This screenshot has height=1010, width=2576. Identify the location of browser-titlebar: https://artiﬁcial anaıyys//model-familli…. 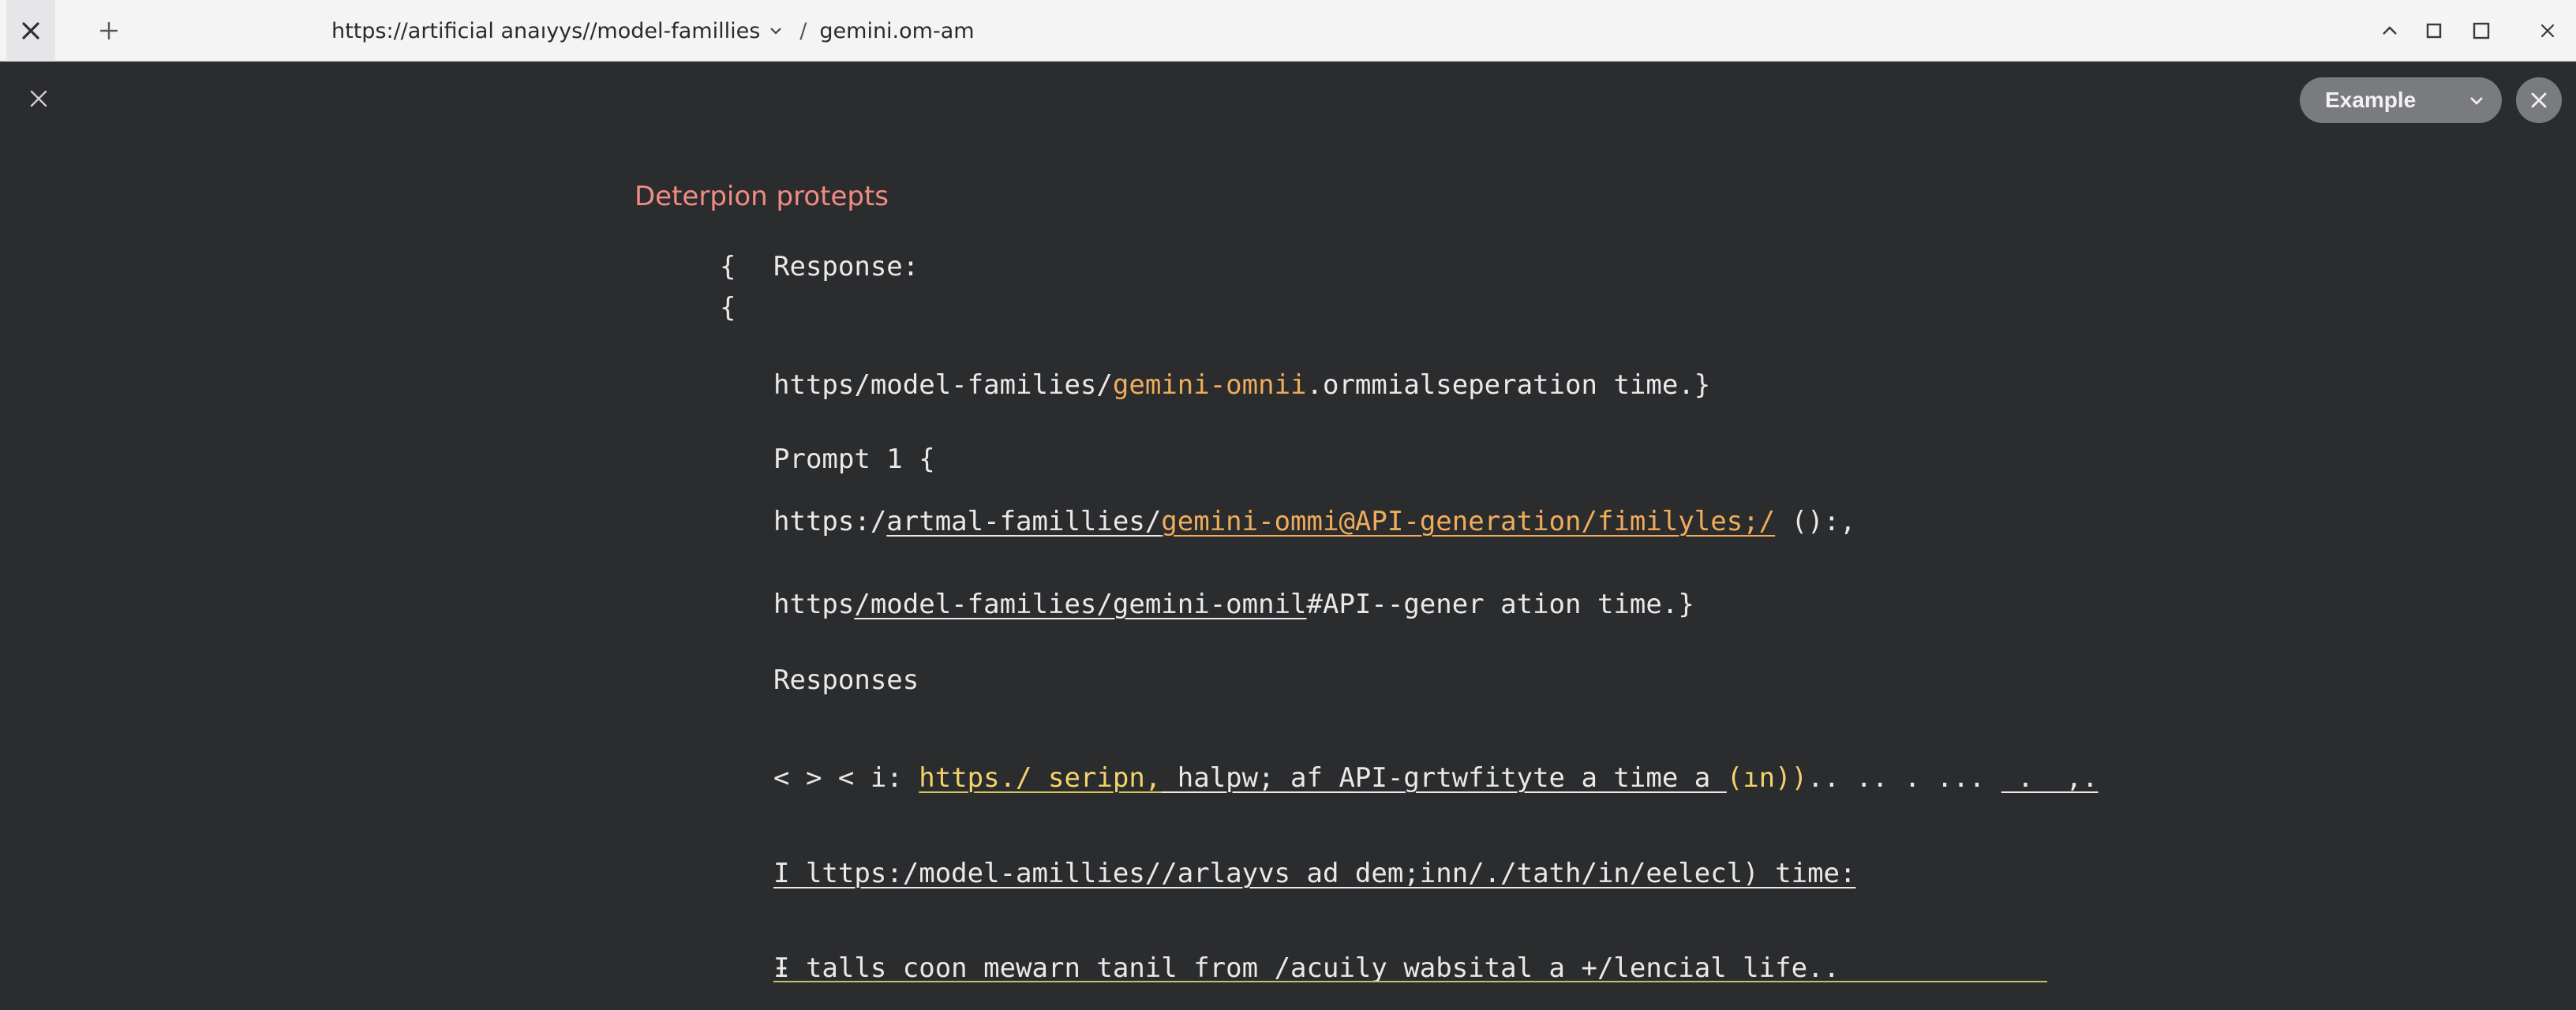
(1288, 31).